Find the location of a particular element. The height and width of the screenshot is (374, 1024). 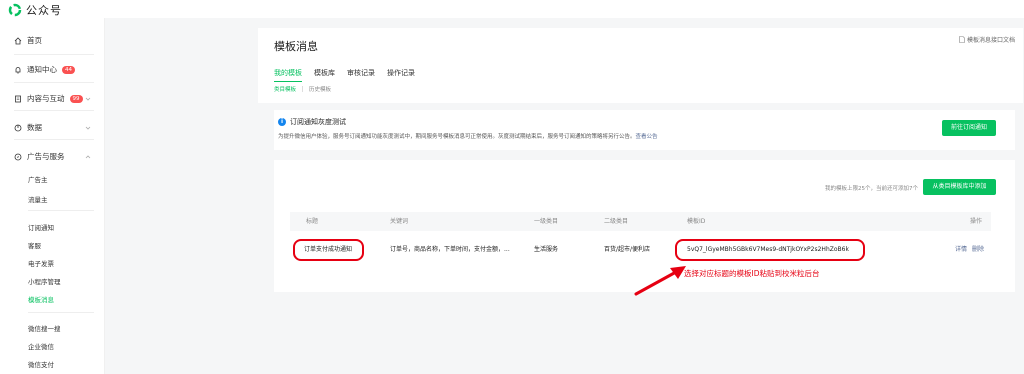

logo-icon is located at coordinates (15, 10).